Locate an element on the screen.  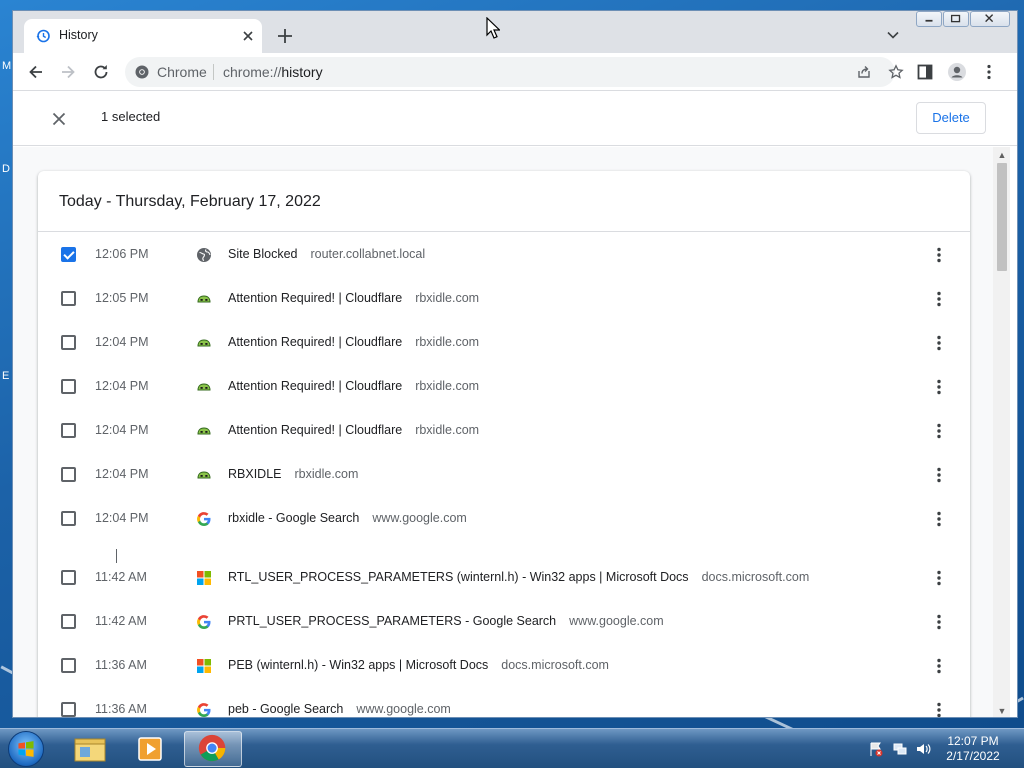
entry-link: Site Blocked router.collabnet.local is located at coordinates (326, 254).